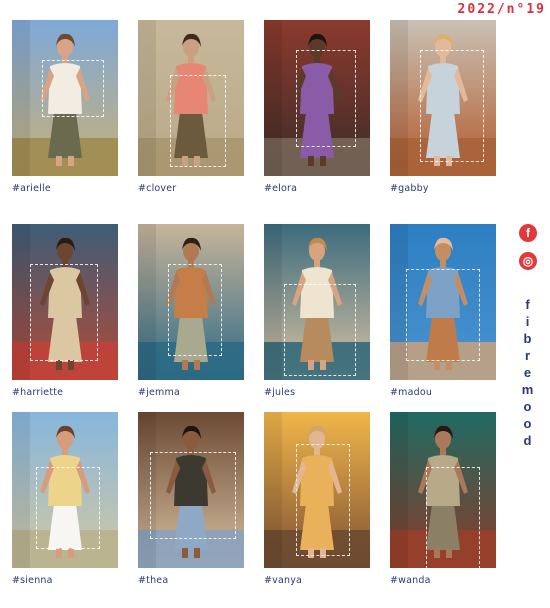  I want to click on pattern-card: #jemma, so click(191, 311).